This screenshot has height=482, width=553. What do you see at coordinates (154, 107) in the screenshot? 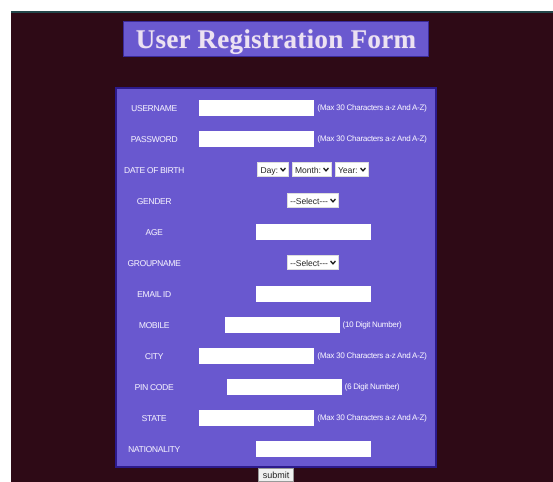
I see `field-label: USERNAME` at bounding box center [154, 107].